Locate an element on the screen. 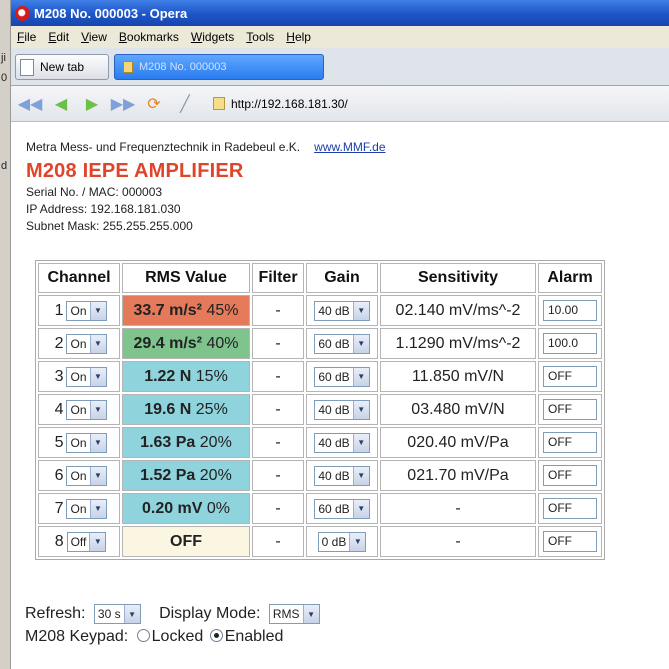  rms-value-cell: 1.63 Pa 20% is located at coordinates (186, 442).